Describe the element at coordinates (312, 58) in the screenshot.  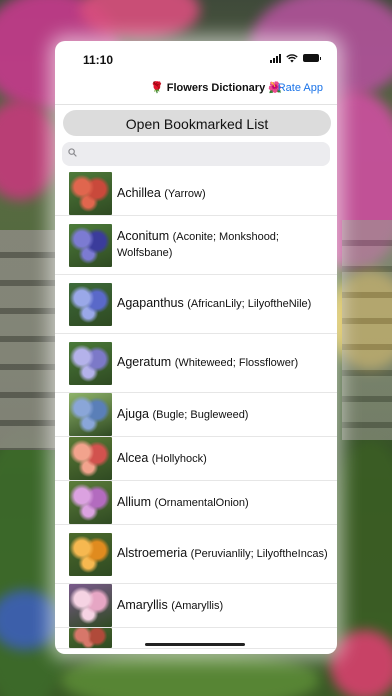
I see `battery-icon` at that location.